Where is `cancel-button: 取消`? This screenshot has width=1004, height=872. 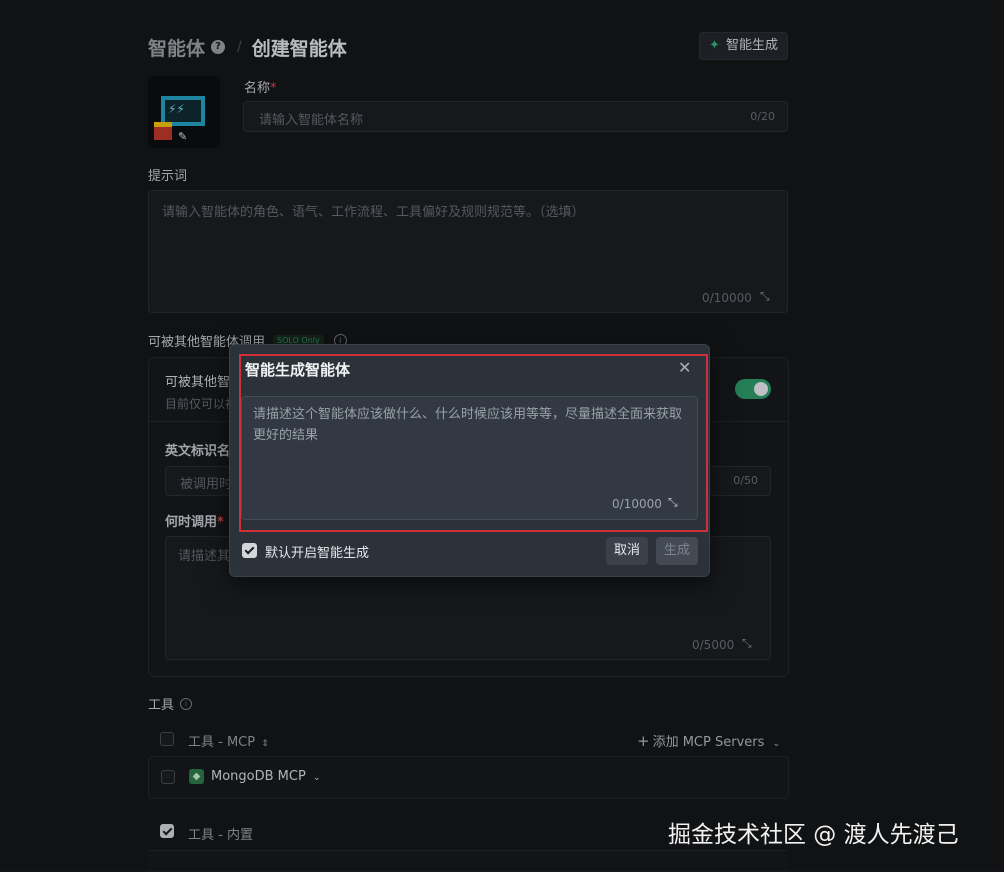 cancel-button: 取消 is located at coordinates (627, 551).